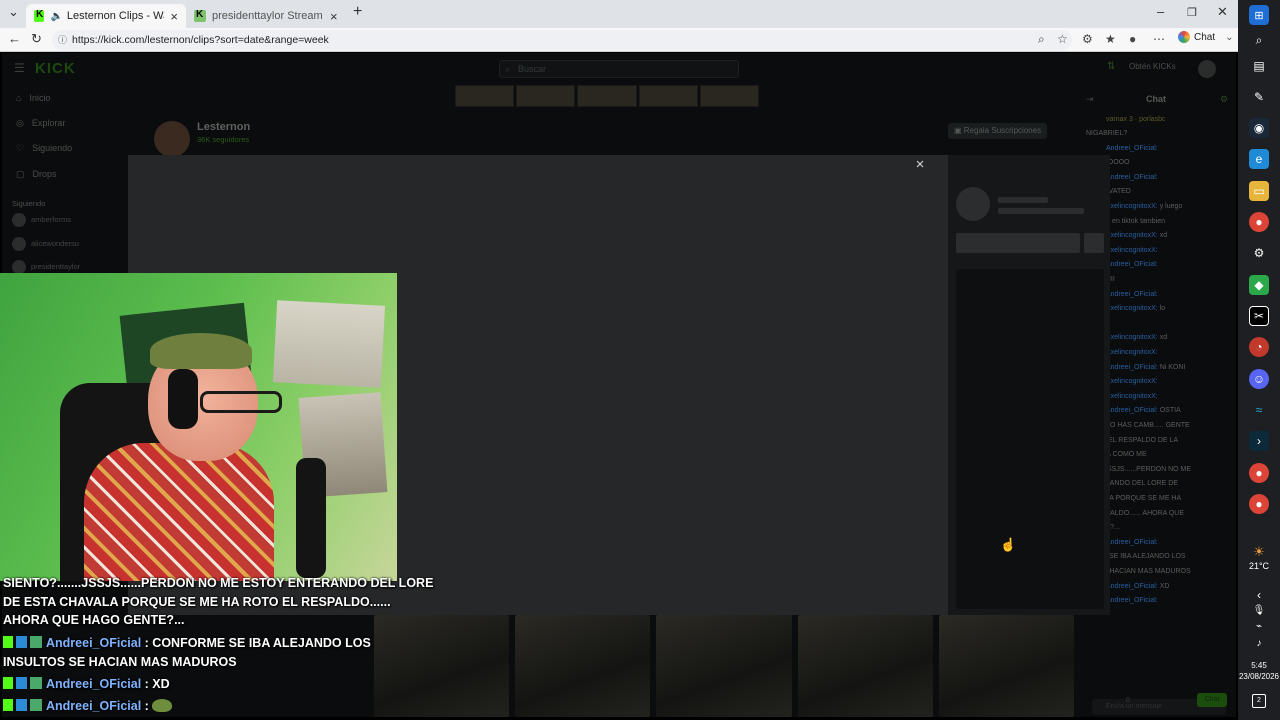 The height and width of the screenshot is (720, 1280). What do you see at coordinates (920, 165) in the screenshot?
I see `modal-close-icon: ×` at bounding box center [920, 165].